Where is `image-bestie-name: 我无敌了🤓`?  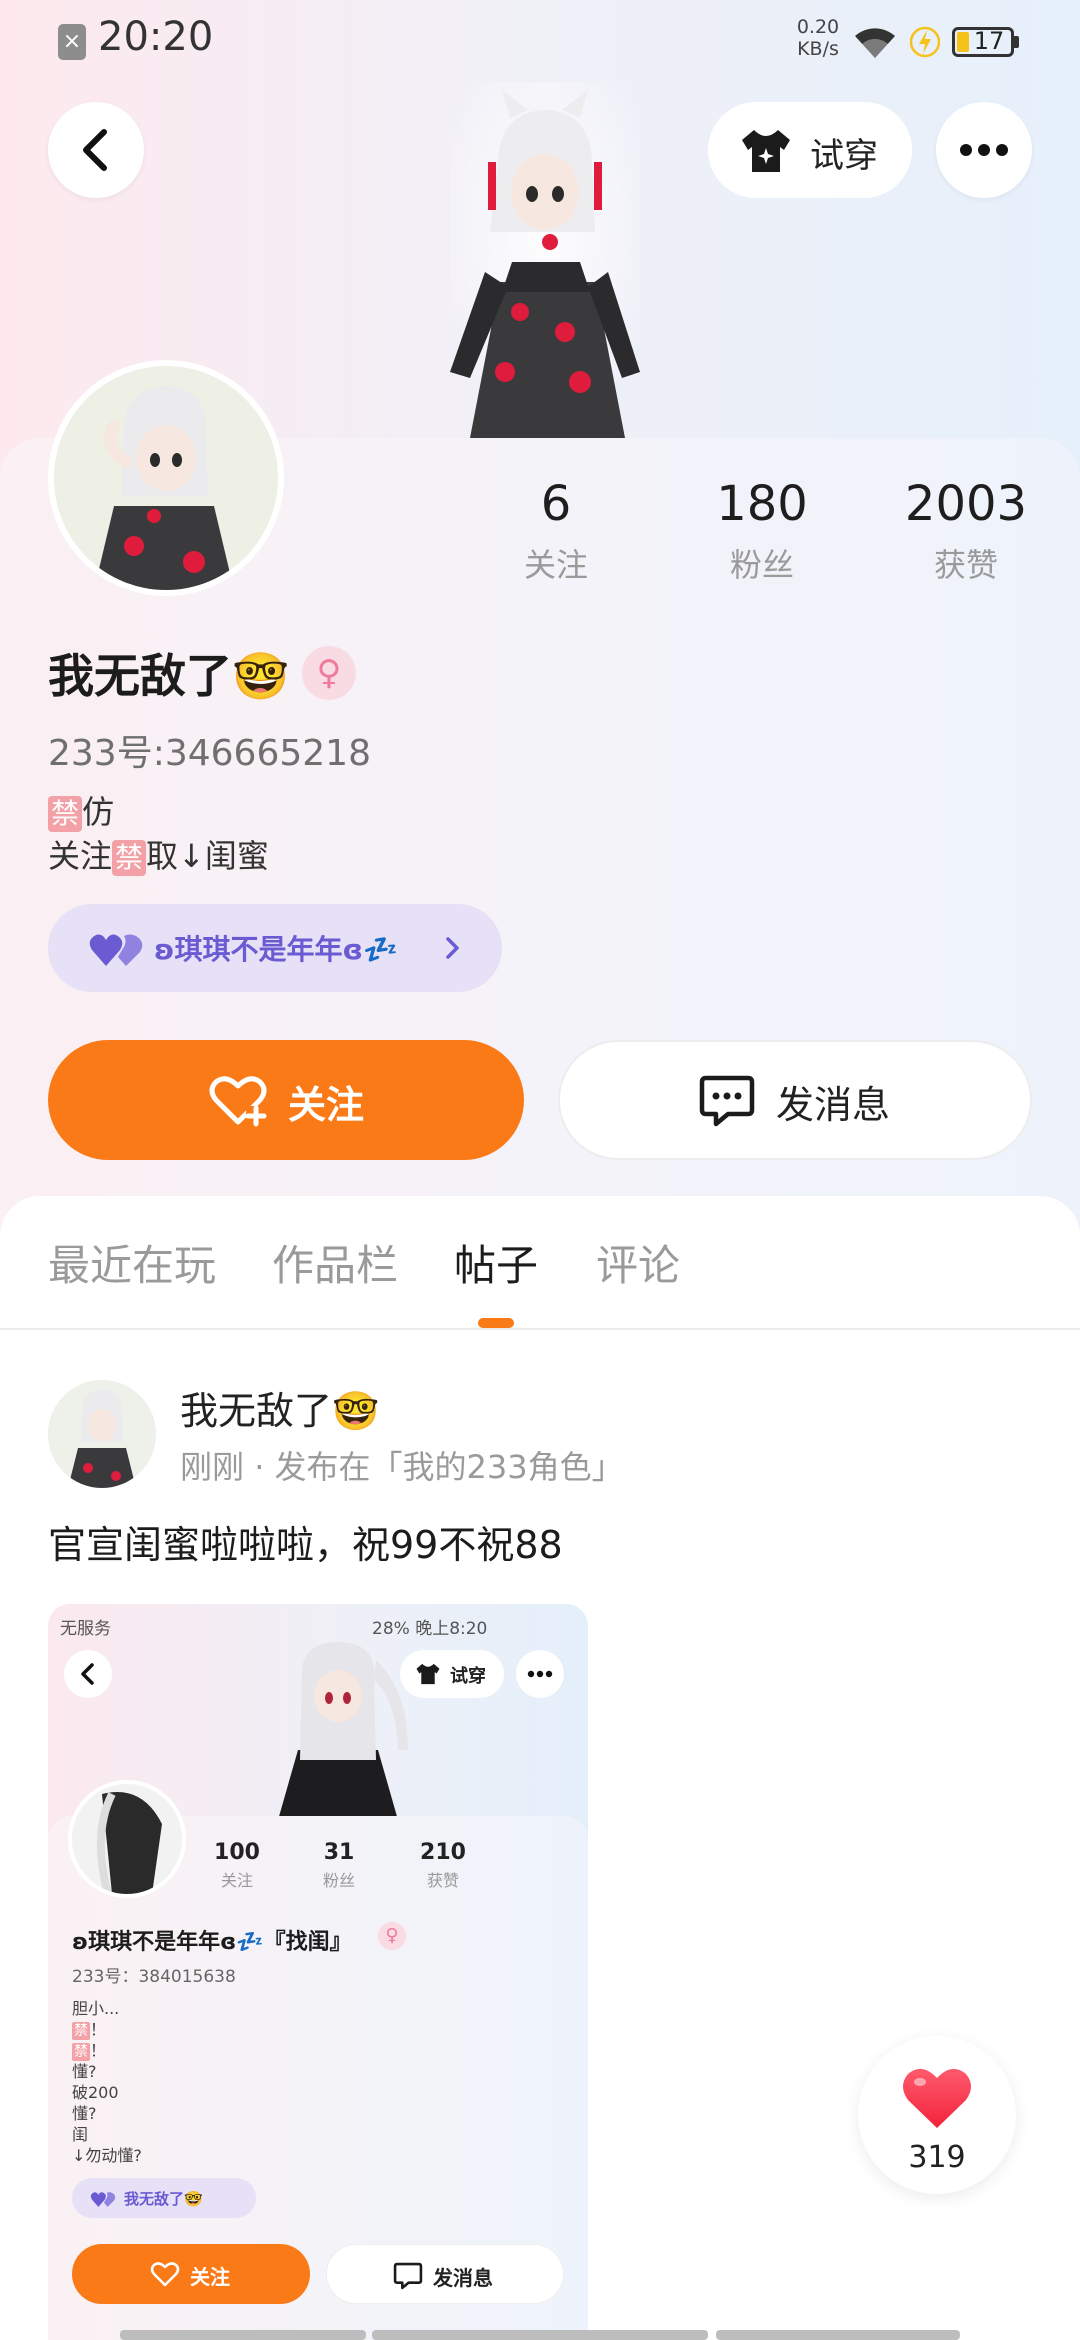
image-bestie-name: 我无敌了🤓 is located at coordinates (163, 2199).